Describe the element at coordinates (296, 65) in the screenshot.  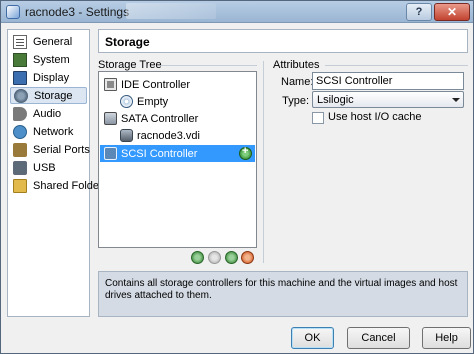
I see `attributes-label: Attributes` at that location.